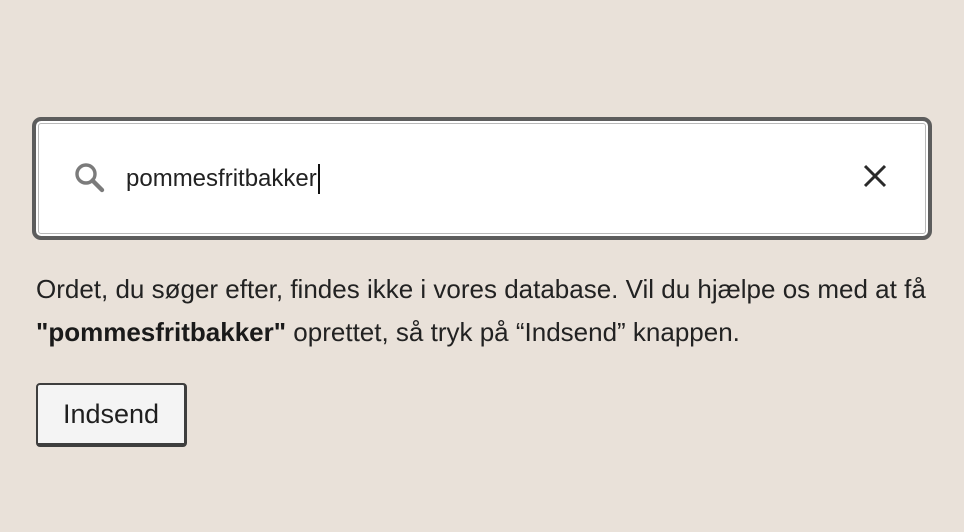  I want to click on close-icon, so click(875, 176).